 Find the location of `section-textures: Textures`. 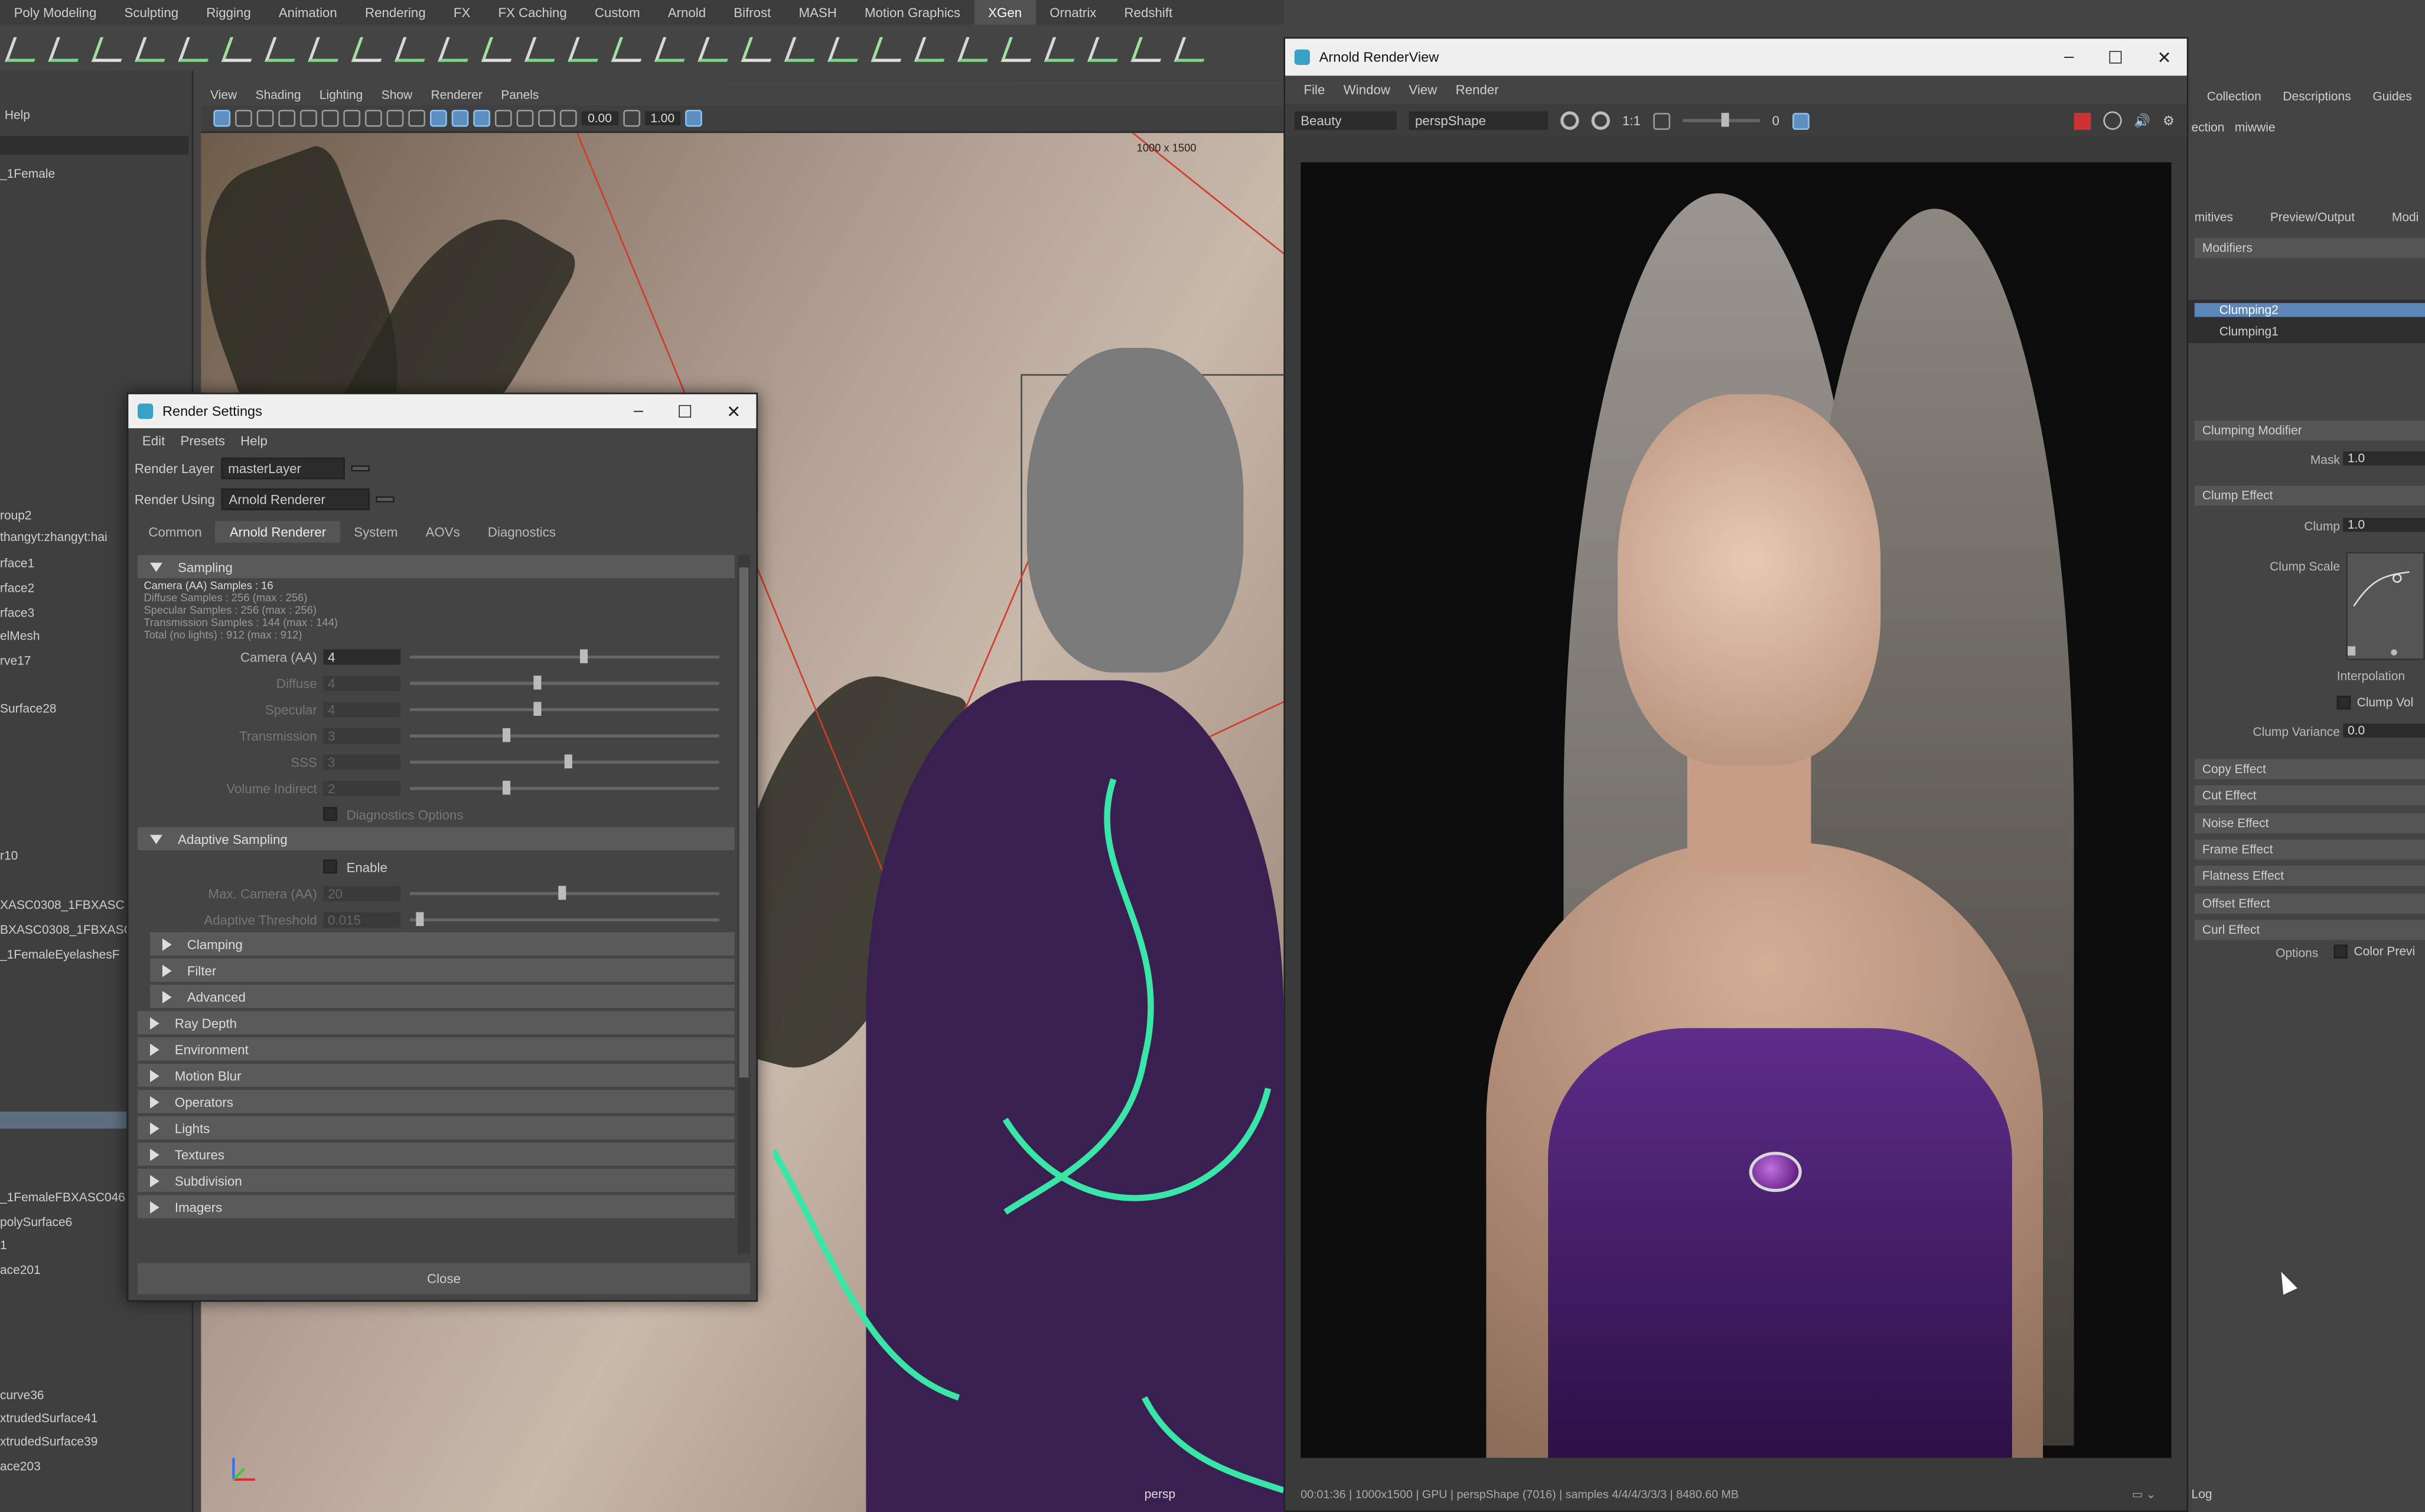

section-textures: Textures is located at coordinates (437, 1154).